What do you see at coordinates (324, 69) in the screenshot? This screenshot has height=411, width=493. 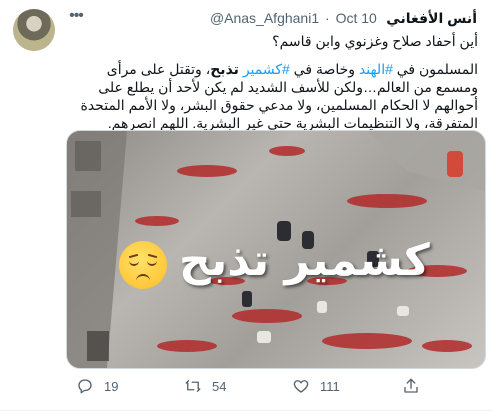 I see `tweet-text-part: وخاصة في` at bounding box center [324, 69].